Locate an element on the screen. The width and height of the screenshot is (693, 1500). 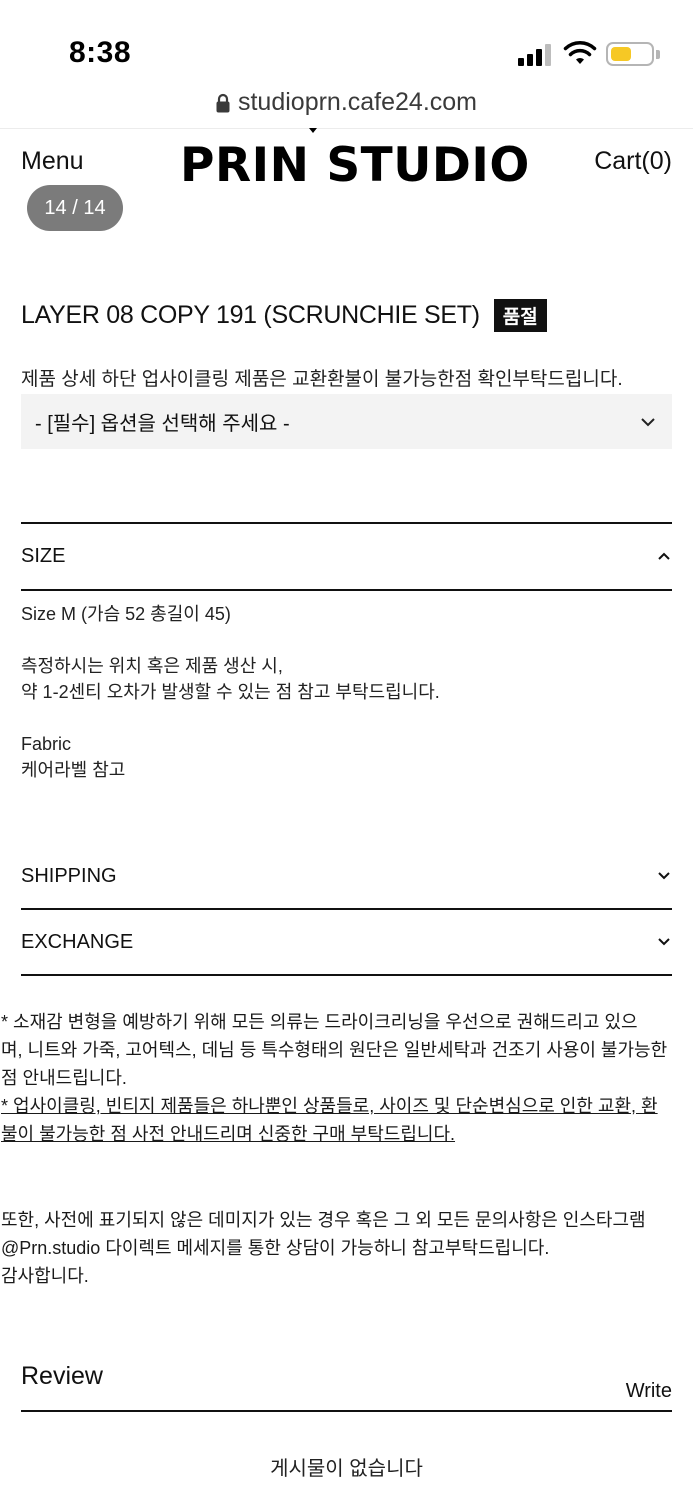
option-select: - [필수] 옵션을 선택해 주세요 - is located at coordinates (346, 421).